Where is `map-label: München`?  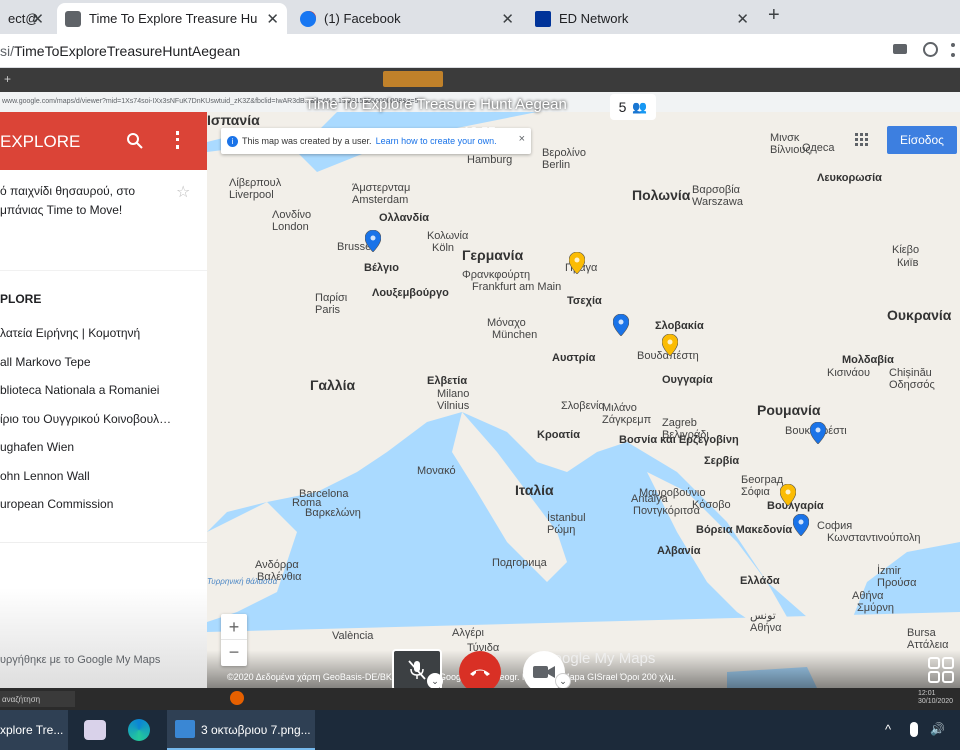
map-label: München is located at coordinates (515, 335).